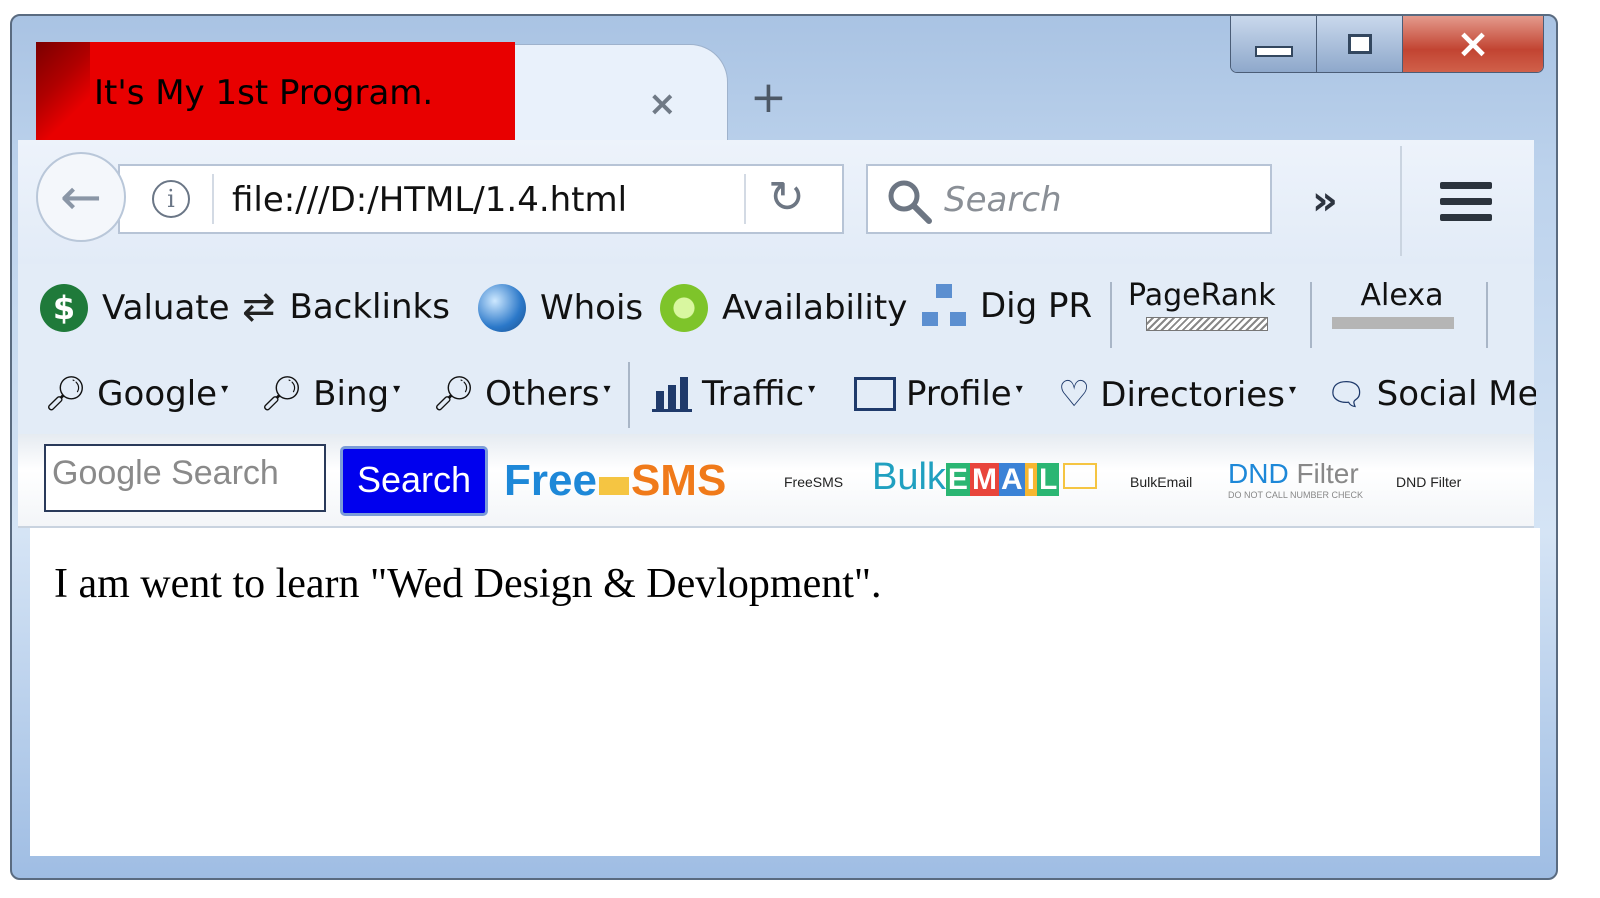 Image resolution: width=1600 pixels, height=898 pixels. Describe the element at coordinates (185, 478) in the screenshot. I see `google-search-input: Google Search` at that location.